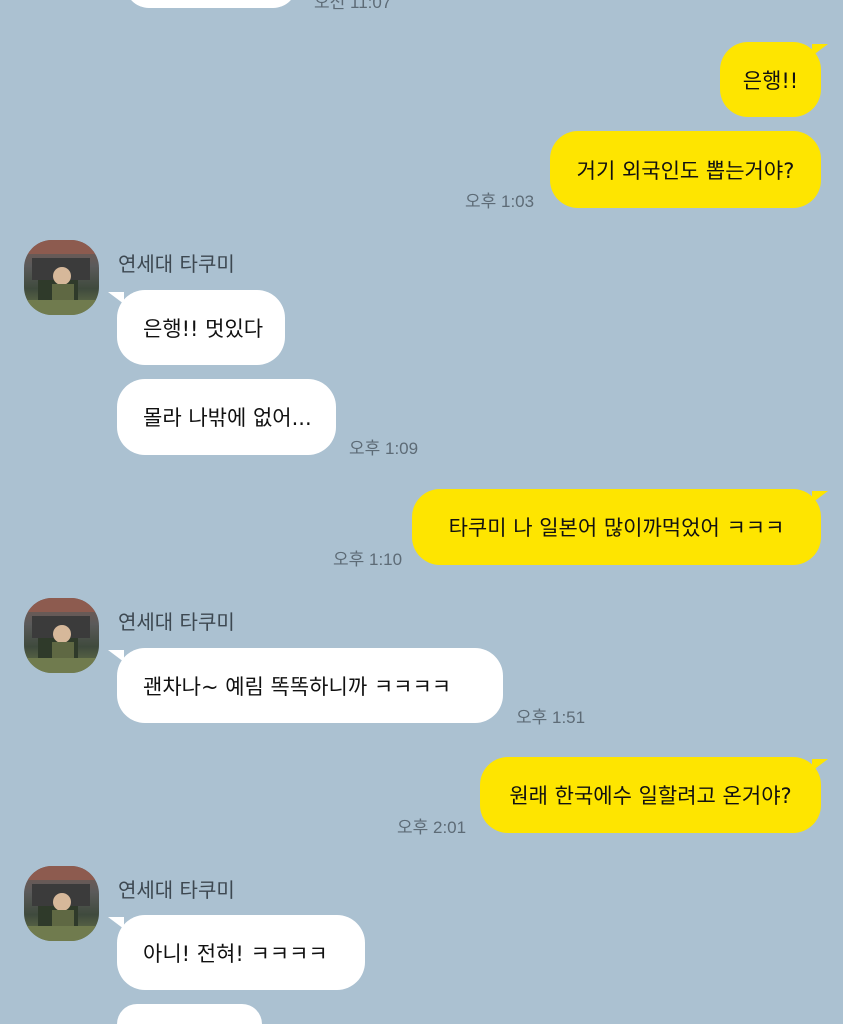  What do you see at coordinates (235, 953) in the screenshot?
I see `message-text: 아니! 전혀! ㅋㅋㅋㅋ` at bounding box center [235, 953].